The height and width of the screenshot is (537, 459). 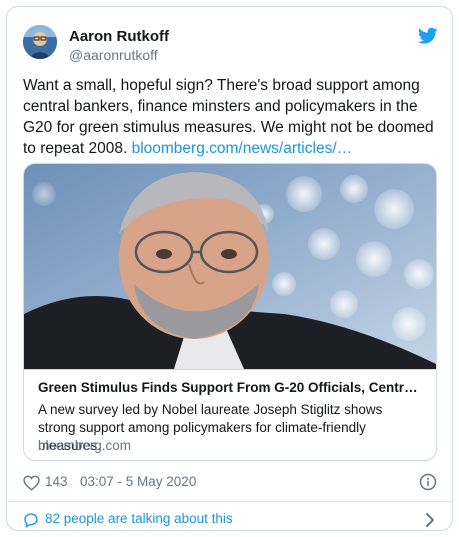 I want to click on like-count: 143, so click(x=56, y=481).